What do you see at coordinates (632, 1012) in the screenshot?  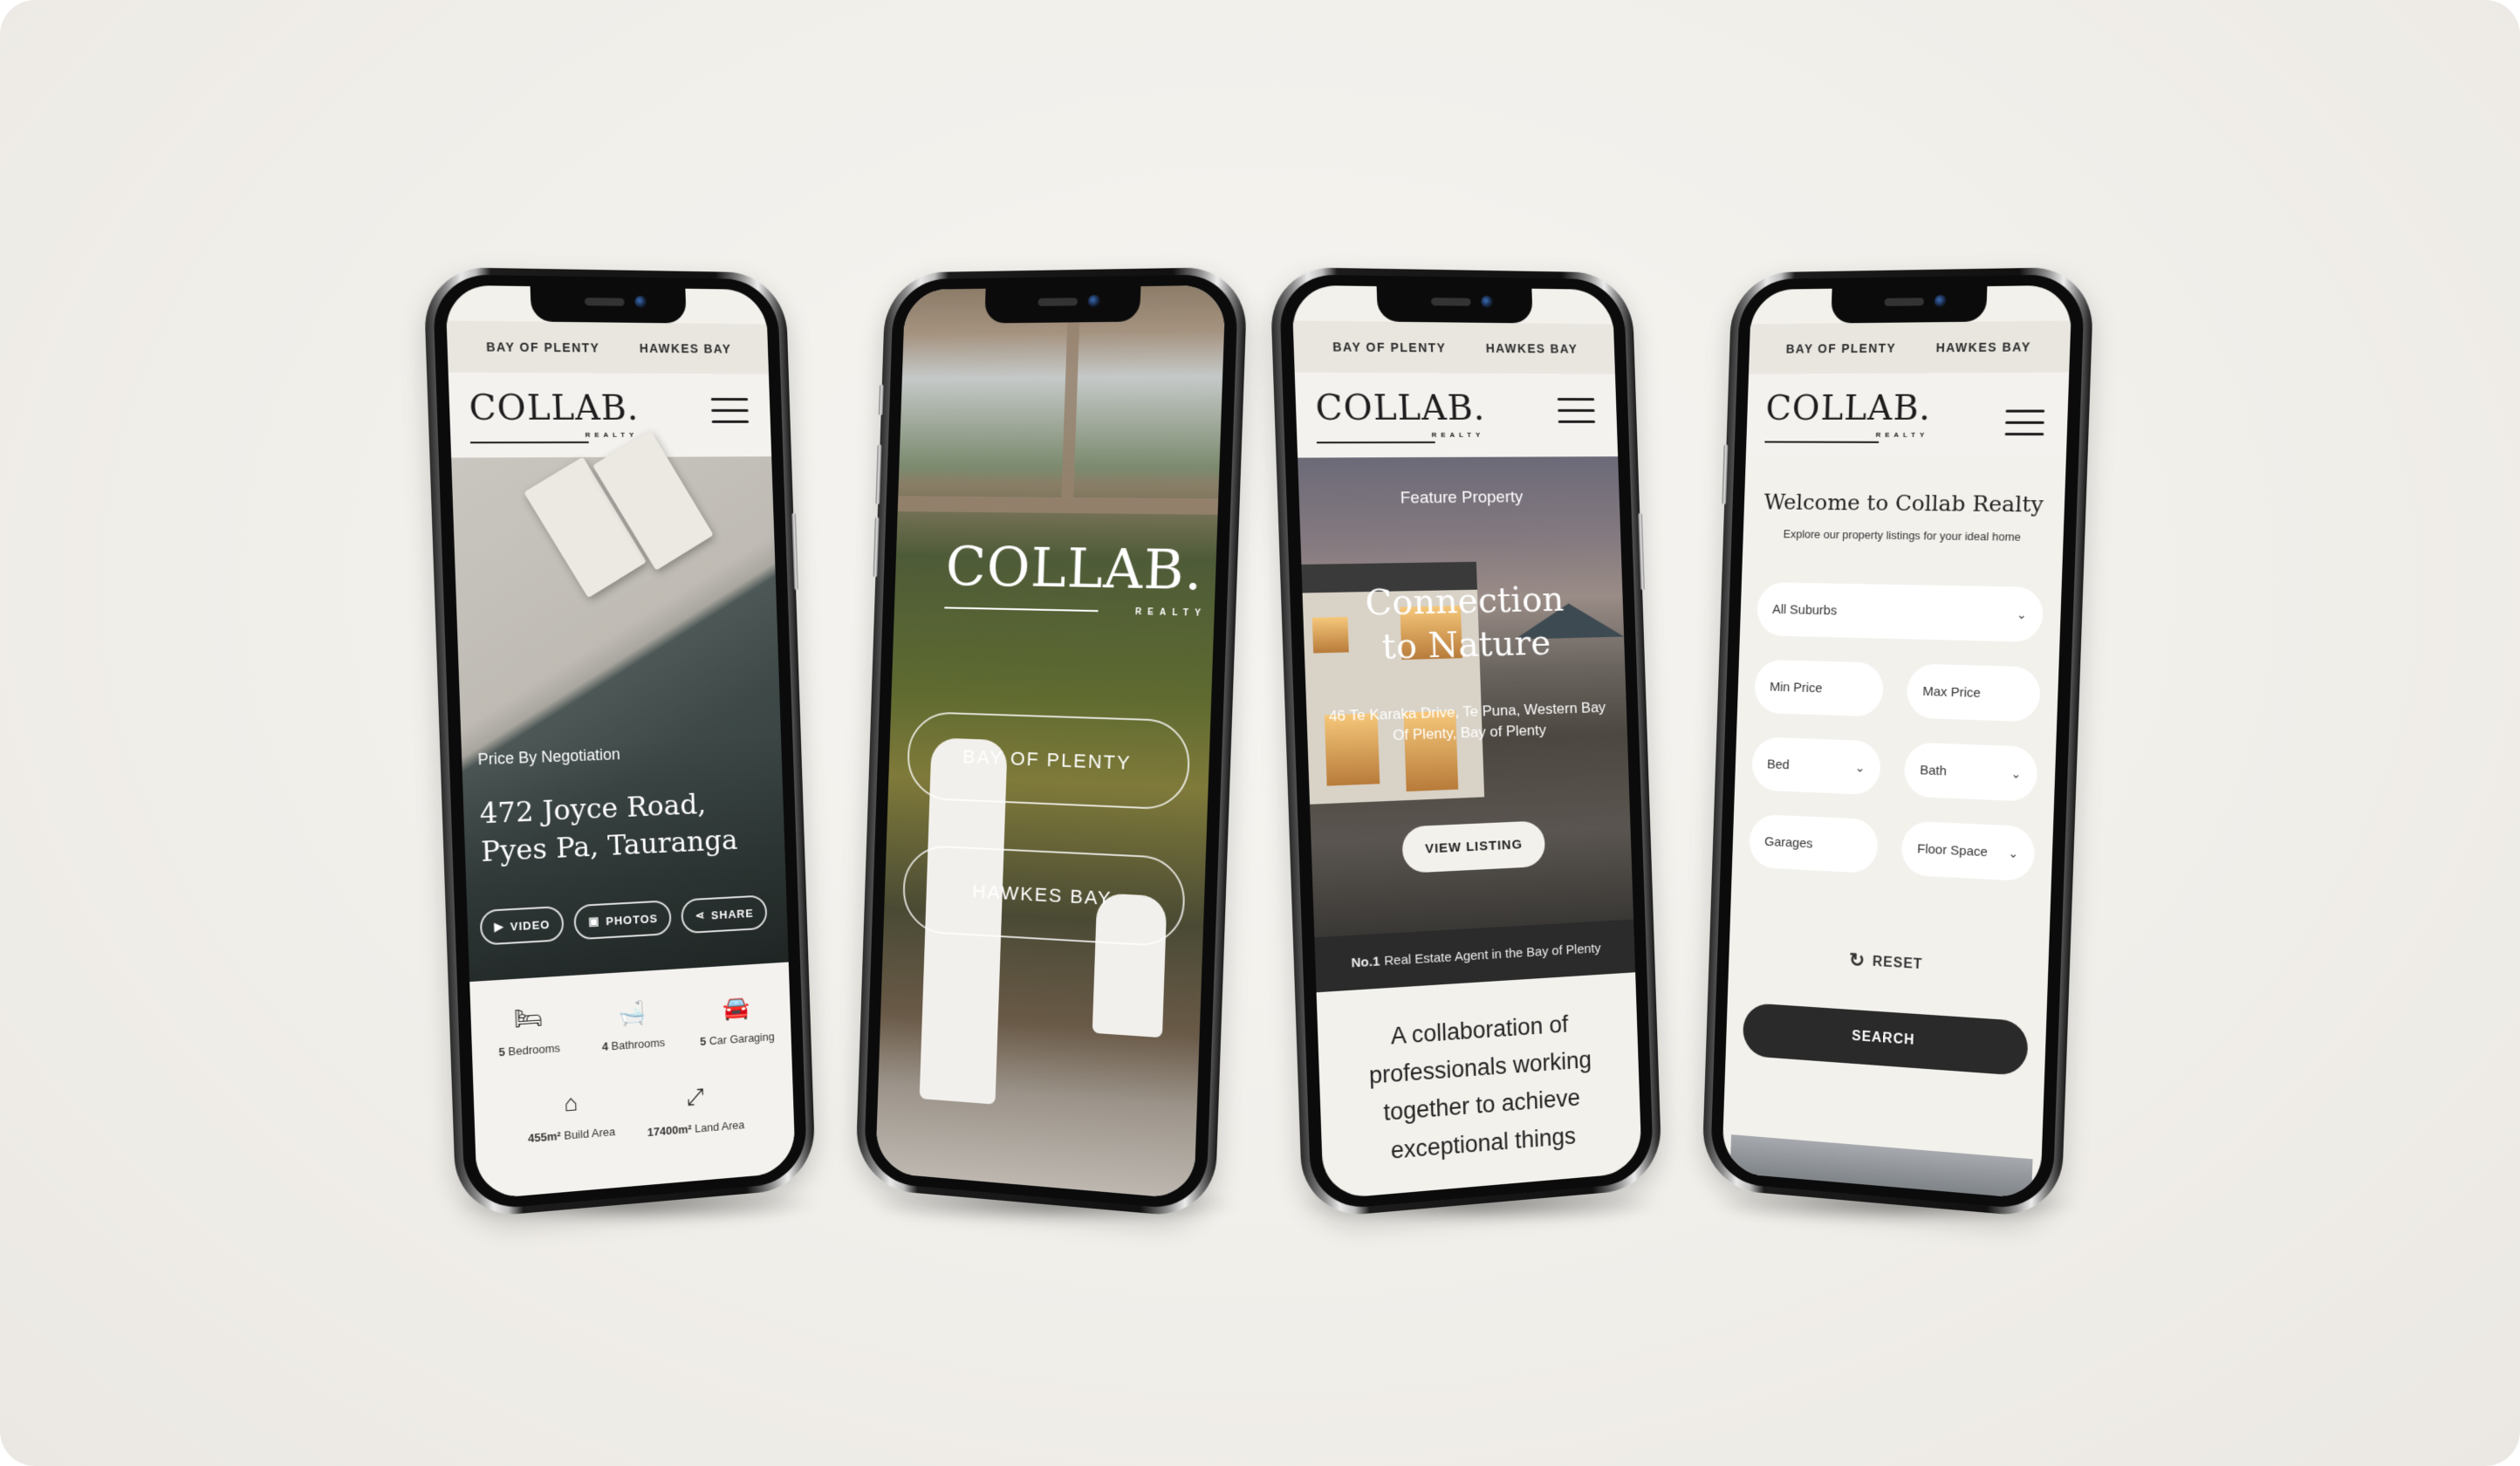 I see `bathtub-icon: 🛁` at bounding box center [632, 1012].